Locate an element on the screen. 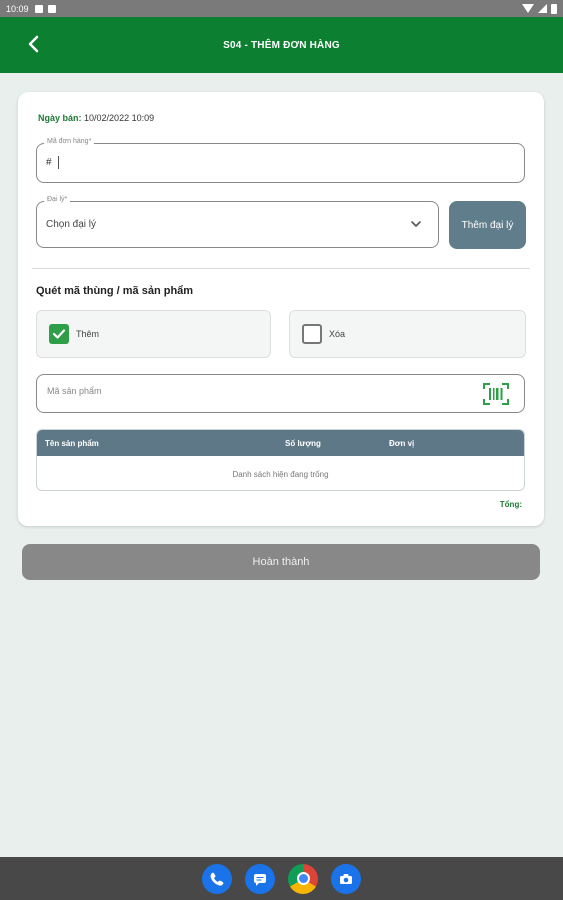 This screenshot has height=900, width=563. phone-app is located at coordinates (217, 878).